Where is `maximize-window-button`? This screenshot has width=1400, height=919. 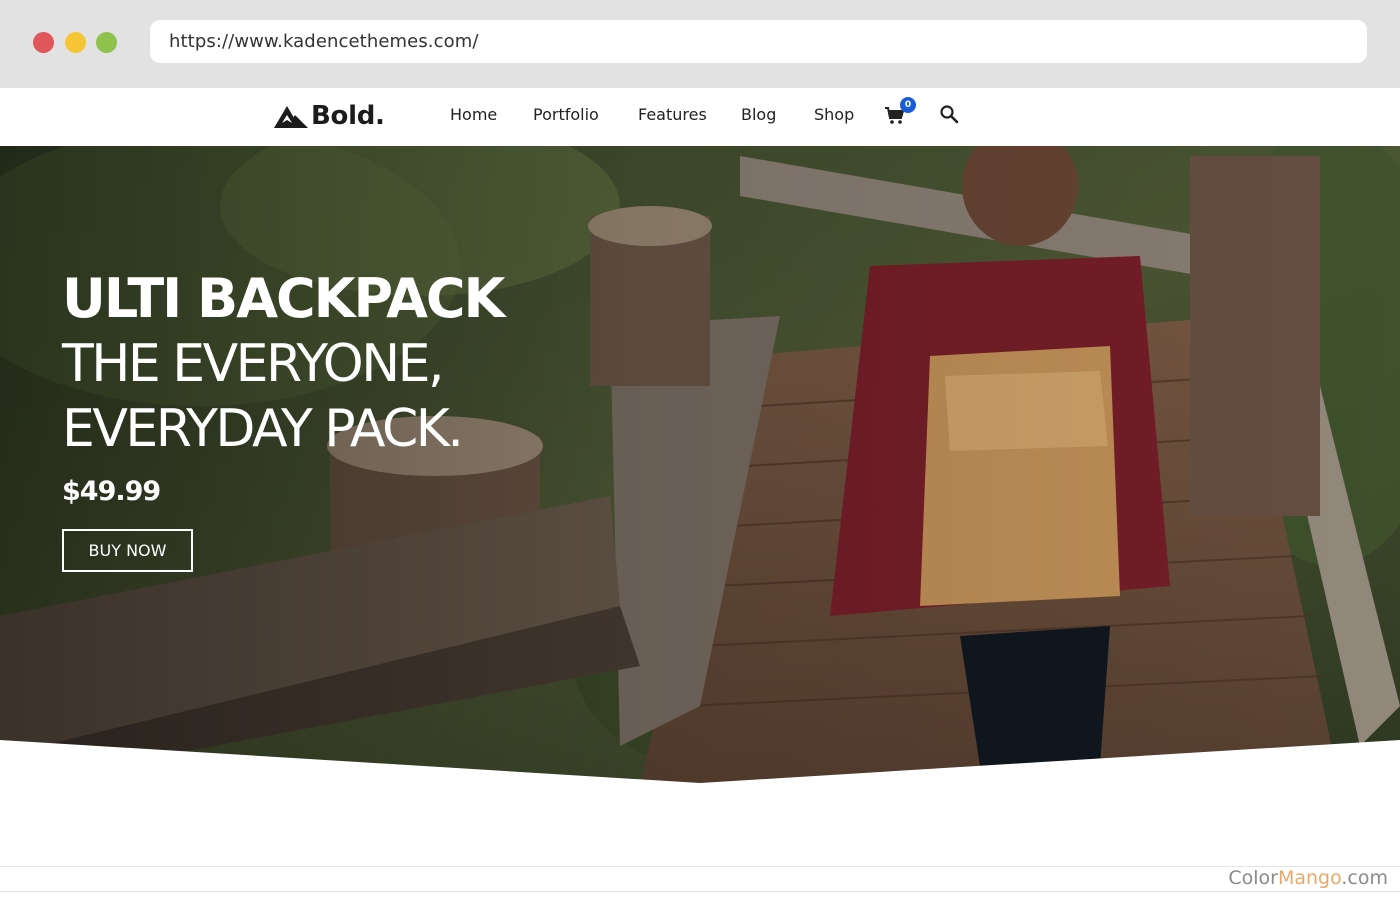
maximize-window-button is located at coordinates (106, 42).